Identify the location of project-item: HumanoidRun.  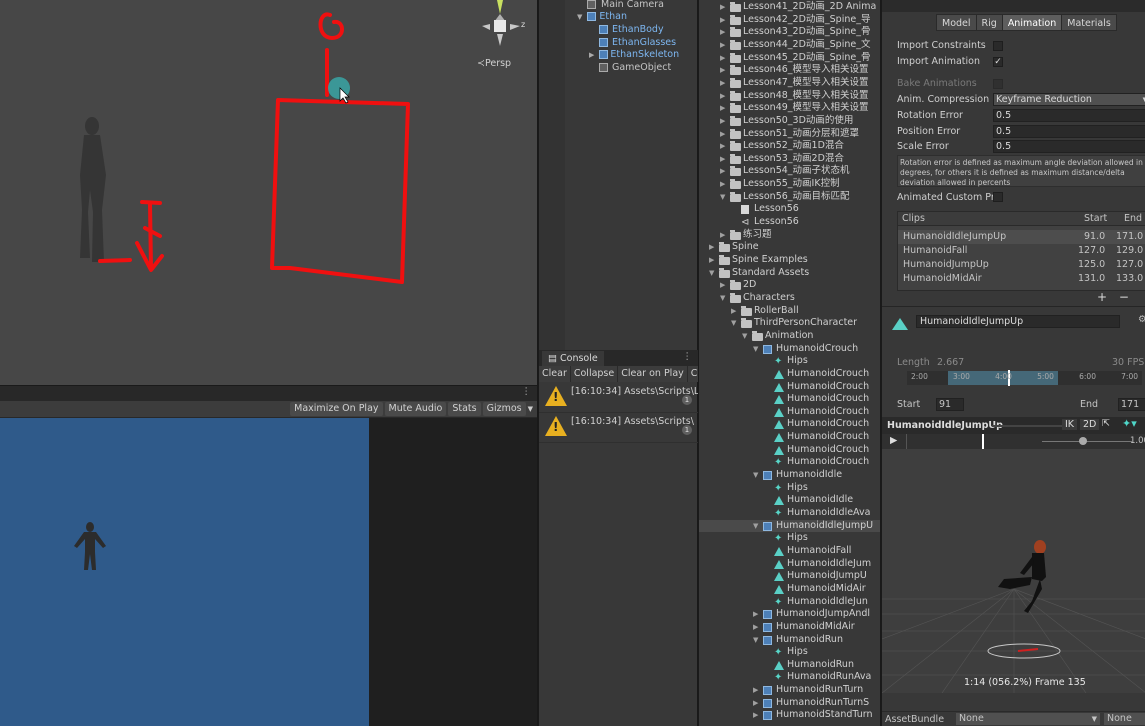
(789, 665).